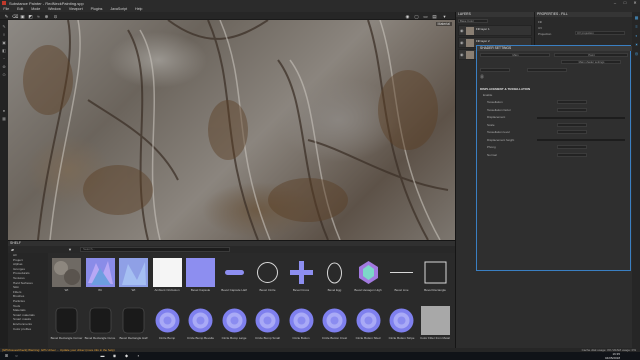 The image size is (640, 360). What do you see at coordinates (6, 16) in the screenshot?
I see `paint-brush-icon: ✎` at bounding box center [6, 16].